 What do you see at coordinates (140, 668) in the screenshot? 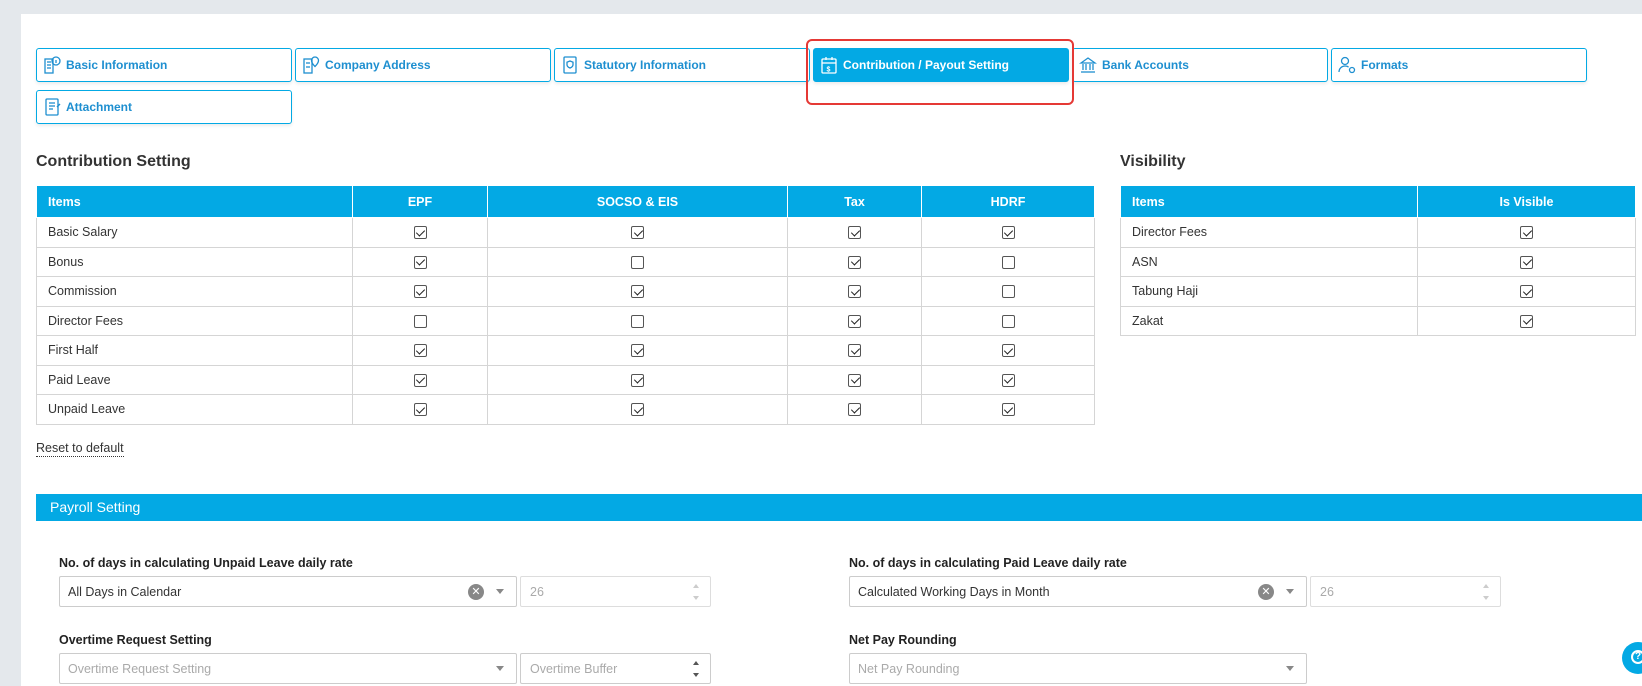
I see `select-placeholder: Overtime Request Setting` at bounding box center [140, 668].